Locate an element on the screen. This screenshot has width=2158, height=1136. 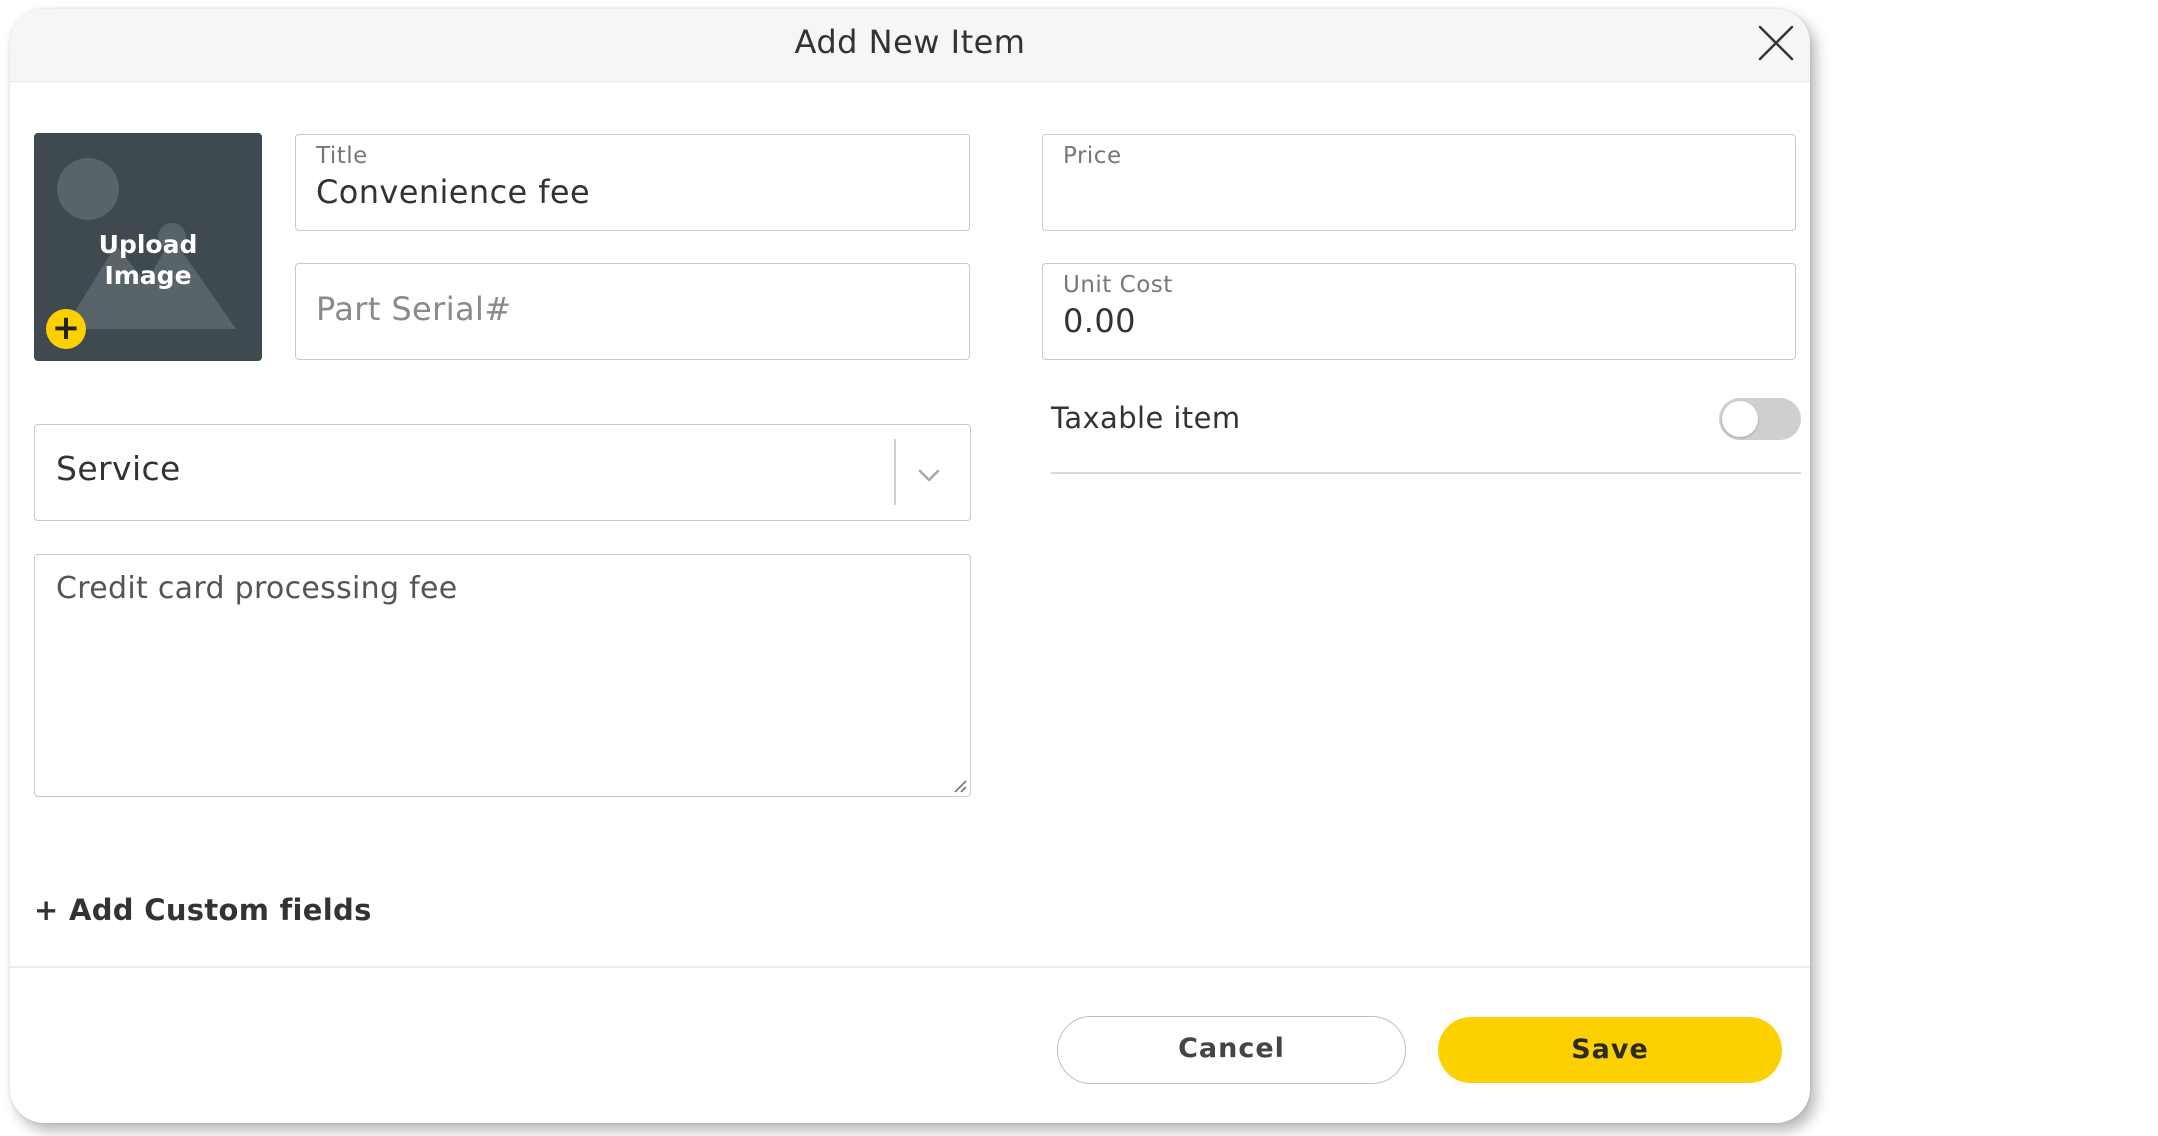
description-text: Credit card processing fee is located at coordinates (257, 588).